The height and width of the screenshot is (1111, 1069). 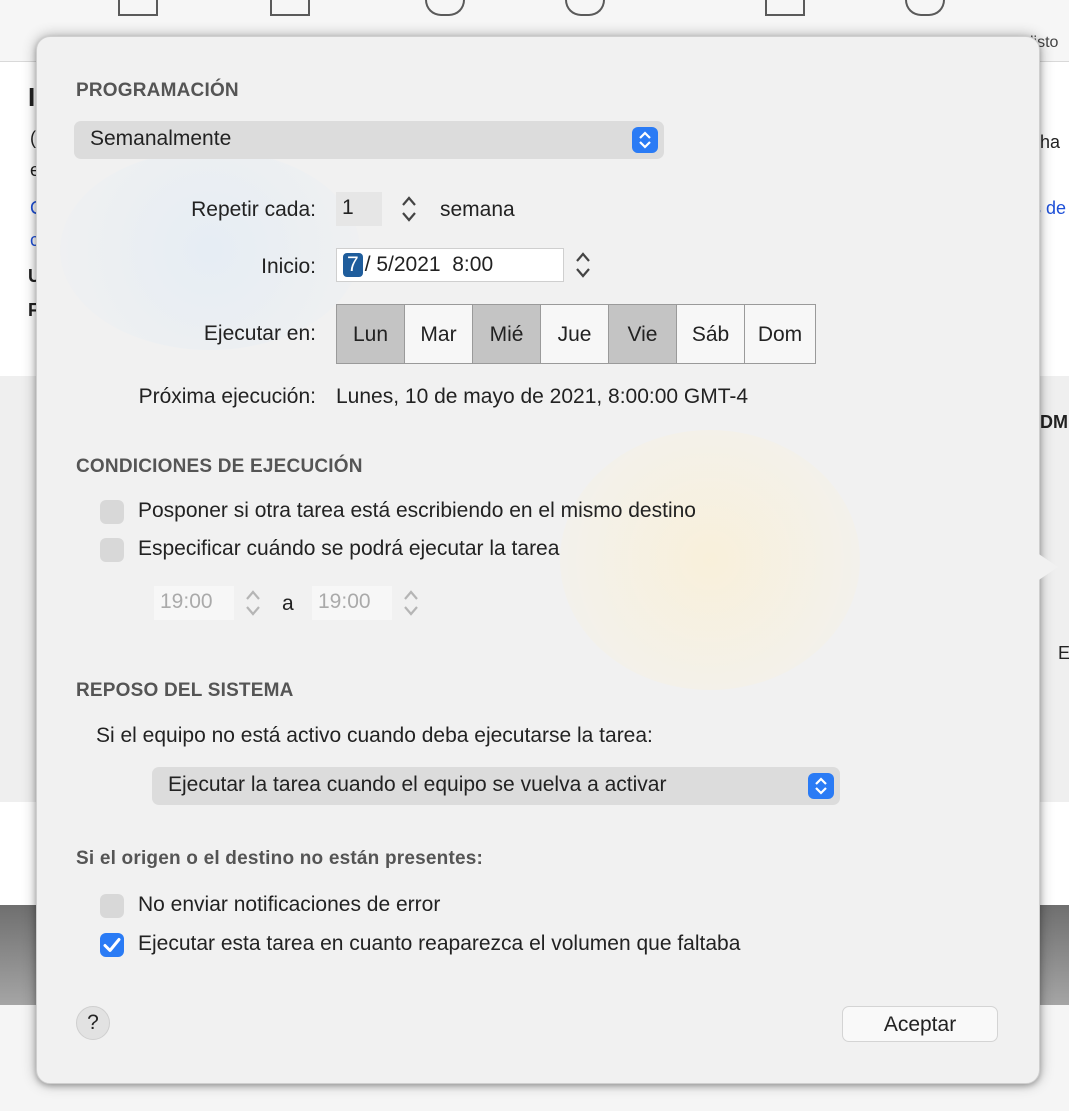 What do you see at coordinates (643, 334) in the screenshot?
I see `day-friday: Vie` at bounding box center [643, 334].